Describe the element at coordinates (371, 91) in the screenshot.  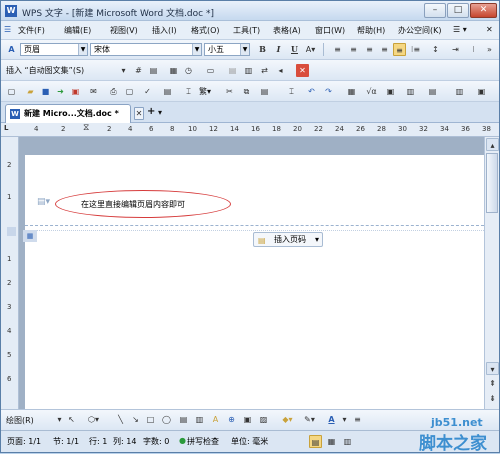
I see `formula-icon: √α` at that location.